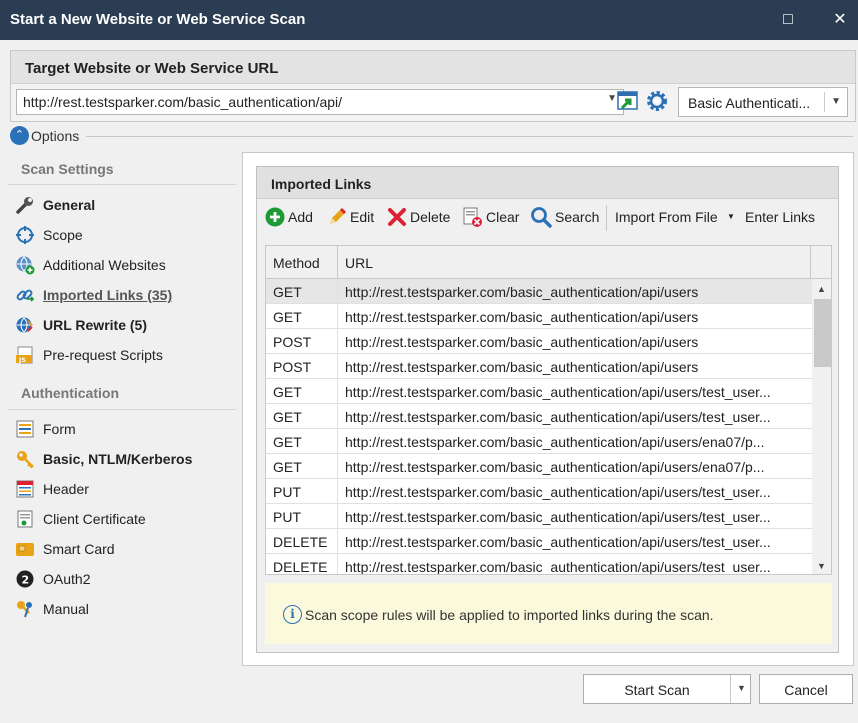 Image resolution: width=858 pixels, height=723 pixels. I want to click on sidebar-item-label: Additional Websites, so click(104, 265).